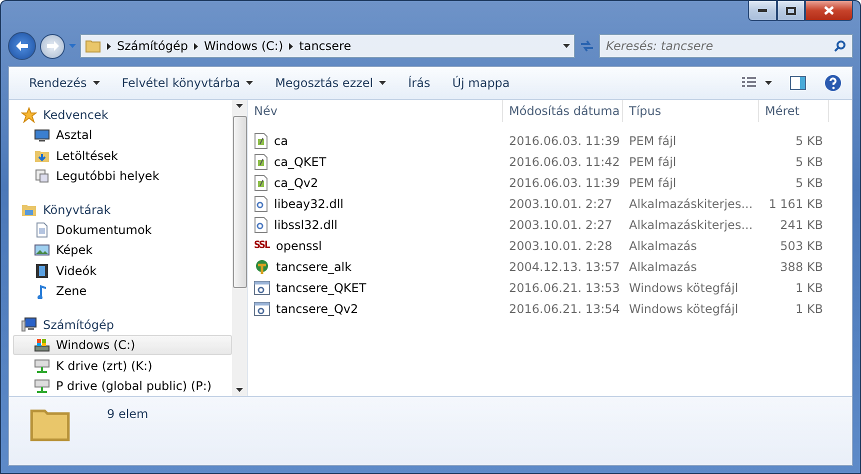 Image resolution: width=861 pixels, height=474 pixels. What do you see at coordinates (42, 135) in the screenshot?
I see `monitor-icon` at bounding box center [42, 135].